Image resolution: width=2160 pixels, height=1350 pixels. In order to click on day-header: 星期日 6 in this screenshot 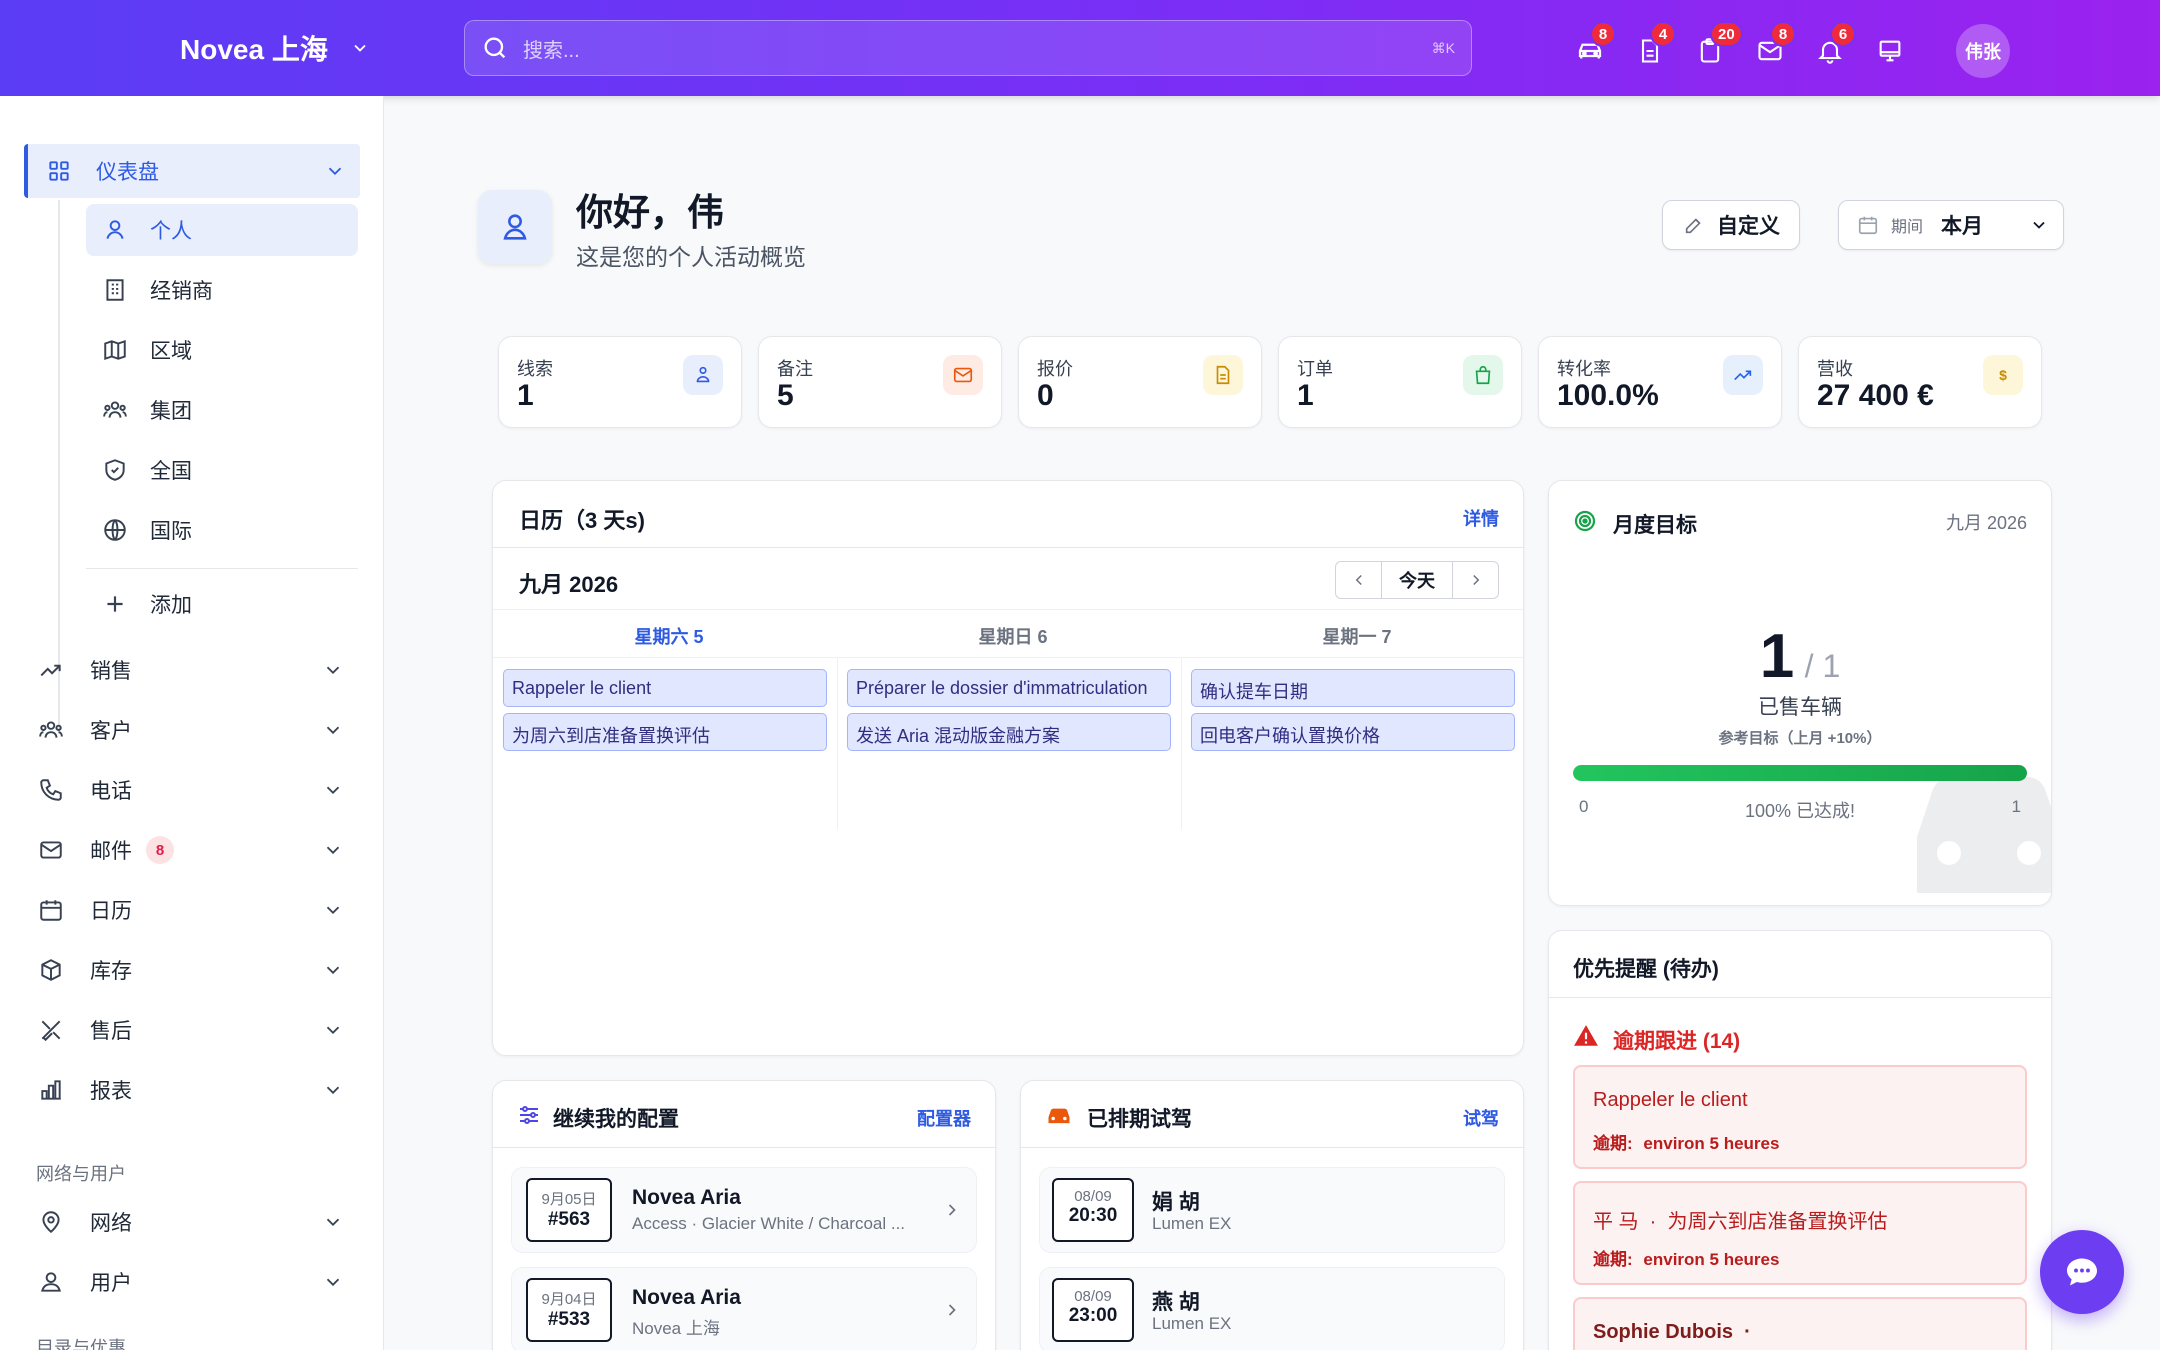, I will do `click(1013, 636)`.